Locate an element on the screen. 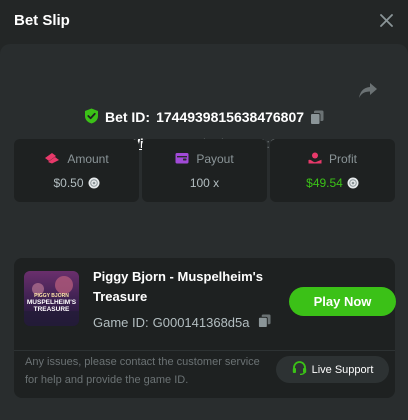 The height and width of the screenshot is (420, 408). bet-id-row: Bet ID: 1744939815638476807 is located at coordinates (204, 117).